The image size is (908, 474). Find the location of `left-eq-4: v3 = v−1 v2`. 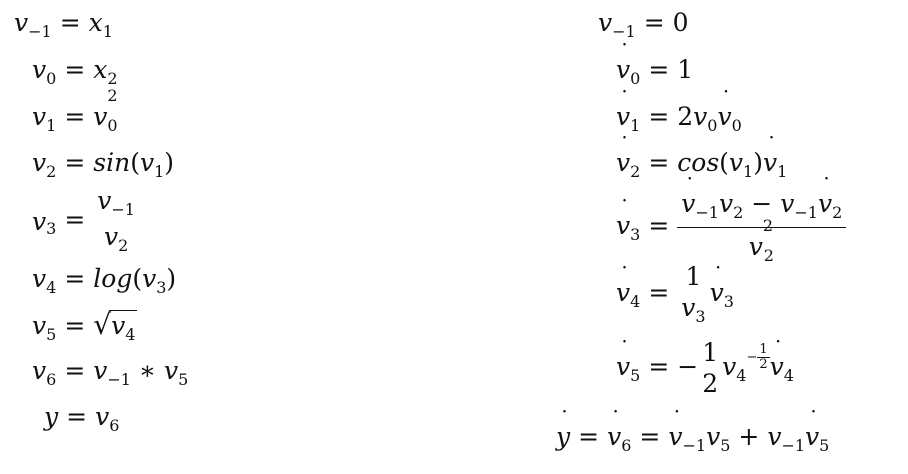

left-eq-4: v3 = v−1 v2 is located at coordinates (85, 221).